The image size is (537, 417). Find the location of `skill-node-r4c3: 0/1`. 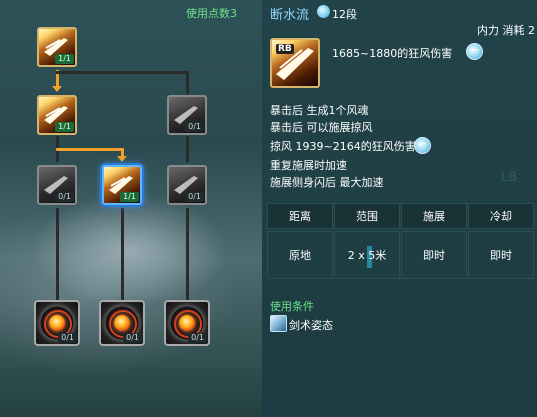

skill-node-r4c3: 0/1 is located at coordinates (187, 323).